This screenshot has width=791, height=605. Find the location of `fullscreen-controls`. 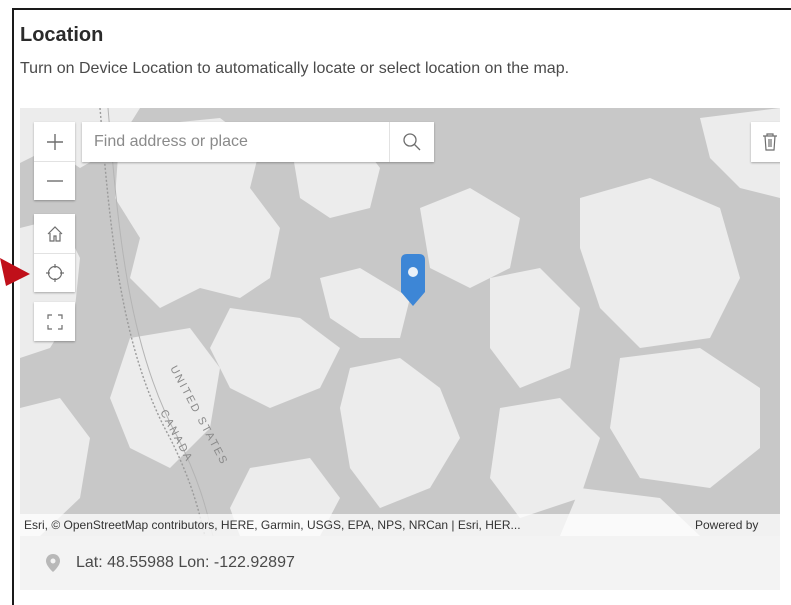

fullscreen-controls is located at coordinates (54, 321).